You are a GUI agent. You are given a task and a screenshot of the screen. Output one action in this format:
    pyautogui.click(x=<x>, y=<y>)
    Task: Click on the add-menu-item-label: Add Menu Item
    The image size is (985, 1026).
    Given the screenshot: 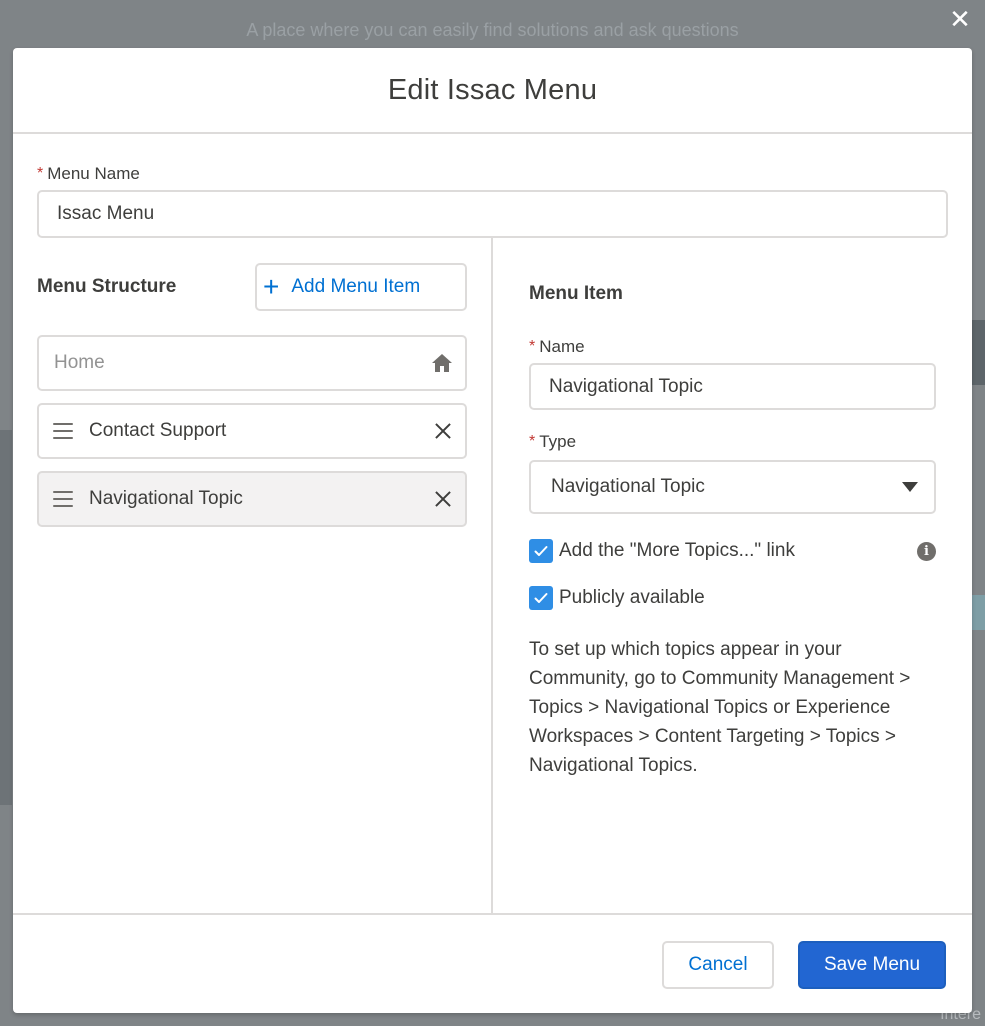 What is the action you would take?
    pyautogui.click(x=356, y=286)
    